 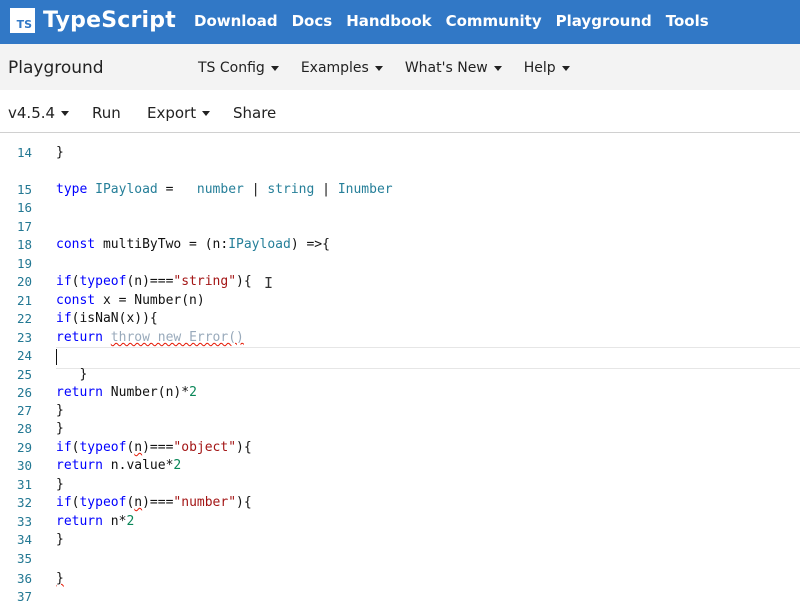 What do you see at coordinates (154, 281) in the screenshot?
I see `code-line: if(typeof(n)==="string"){` at bounding box center [154, 281].